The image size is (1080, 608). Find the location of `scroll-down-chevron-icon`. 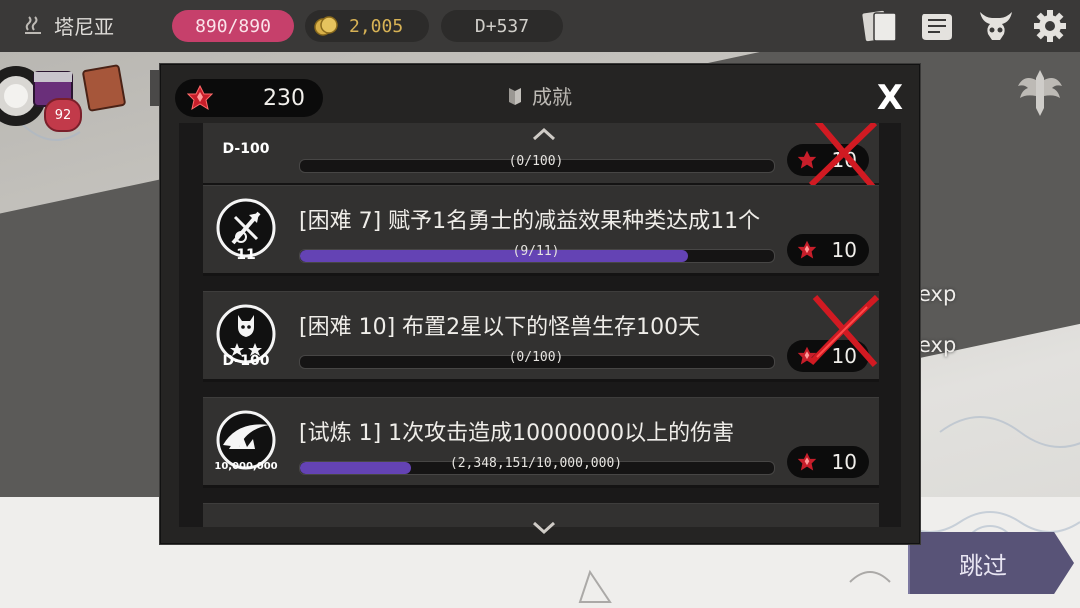

scroll-down-chevron-icon is located at coordinates (544, 528).